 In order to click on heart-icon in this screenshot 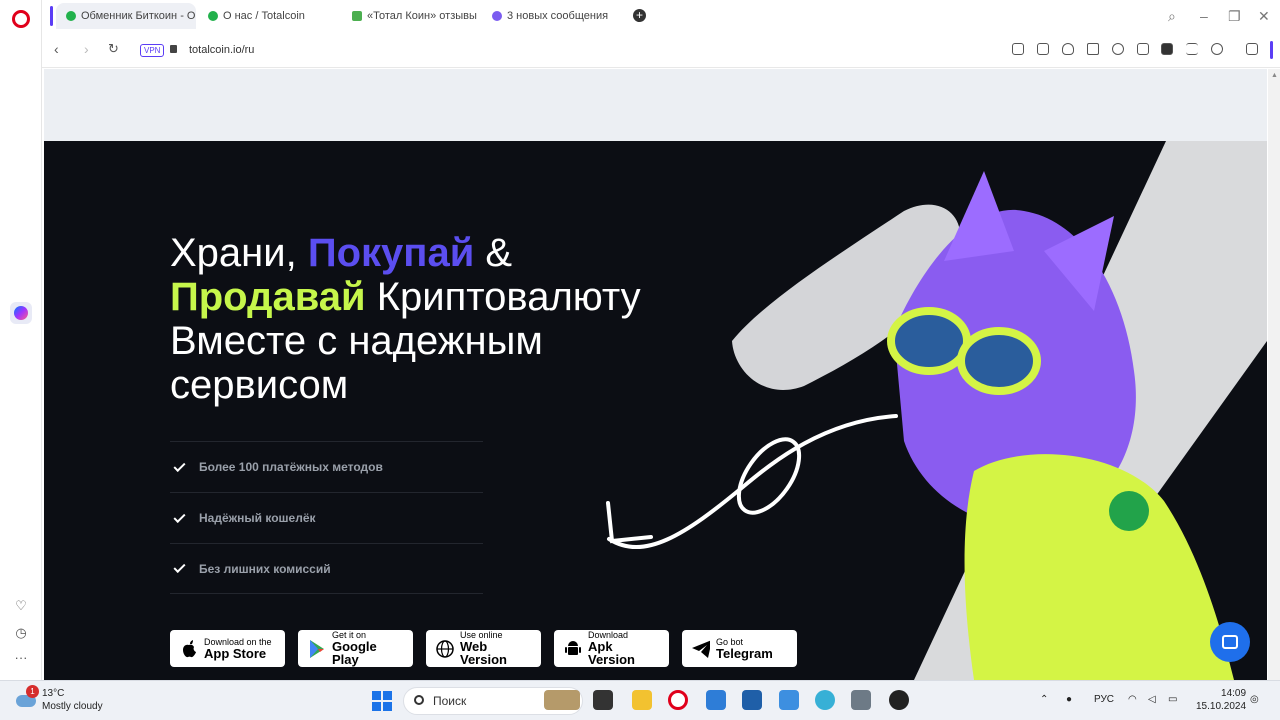, I will do `click(1118, 49)`.